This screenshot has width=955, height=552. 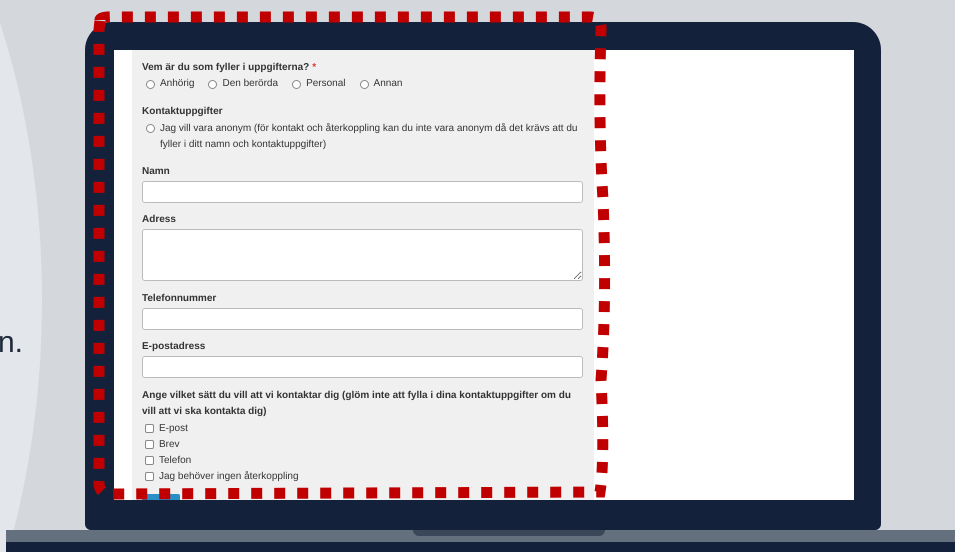 I want to click on required-mark: *, so click(x=314, y=68).